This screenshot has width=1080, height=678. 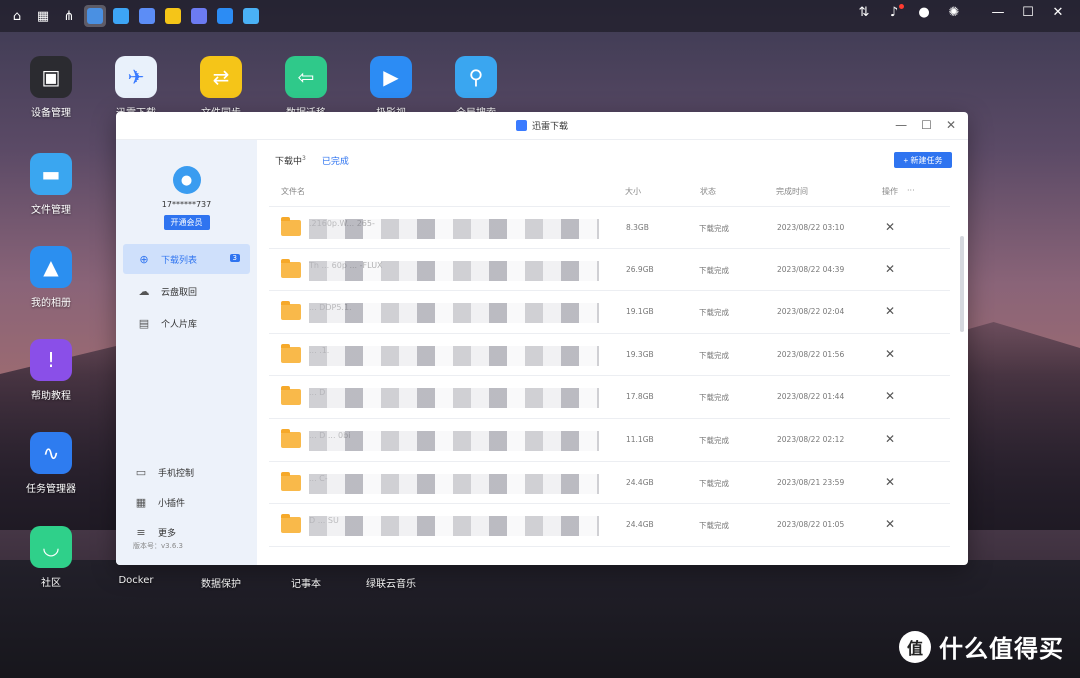 What do you see at coordinates (186, 180) in the screenshot?
I see `avatar: ●` at bounding box center [186, 180].